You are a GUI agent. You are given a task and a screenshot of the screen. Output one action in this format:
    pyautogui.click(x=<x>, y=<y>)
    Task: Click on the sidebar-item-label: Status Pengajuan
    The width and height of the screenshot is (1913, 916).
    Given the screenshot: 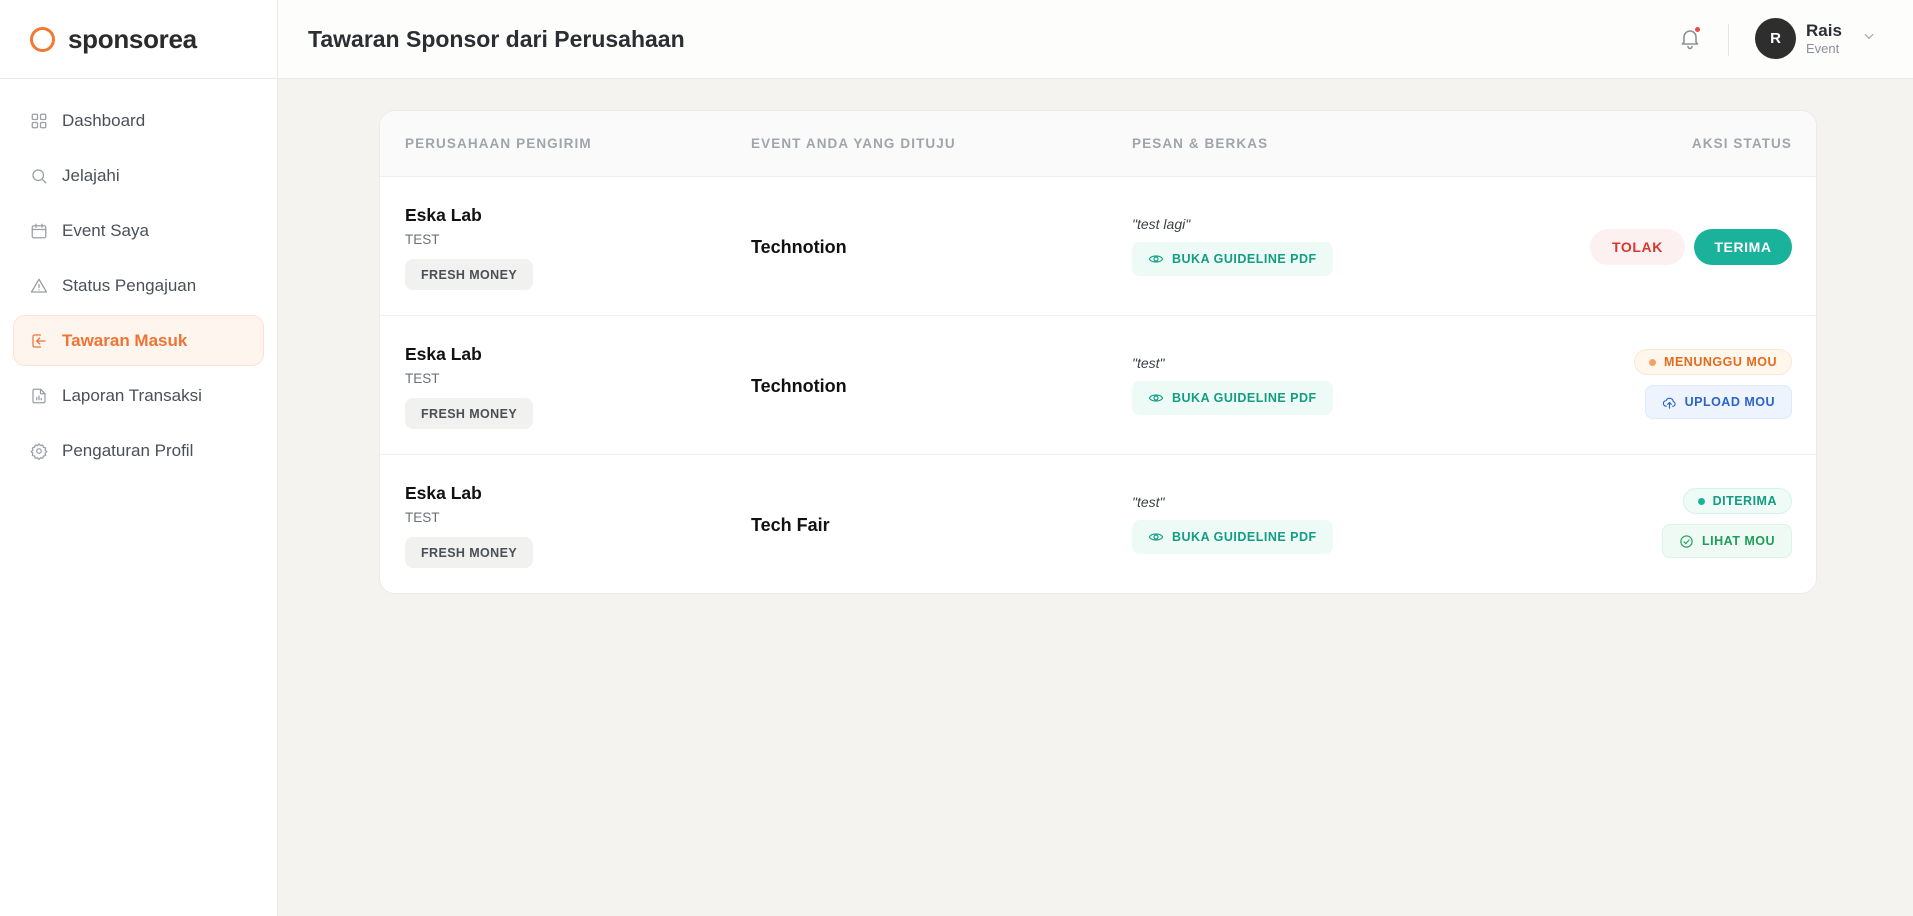 What is the action you would take?
    pyautogui.click(x=129, y=285)
    